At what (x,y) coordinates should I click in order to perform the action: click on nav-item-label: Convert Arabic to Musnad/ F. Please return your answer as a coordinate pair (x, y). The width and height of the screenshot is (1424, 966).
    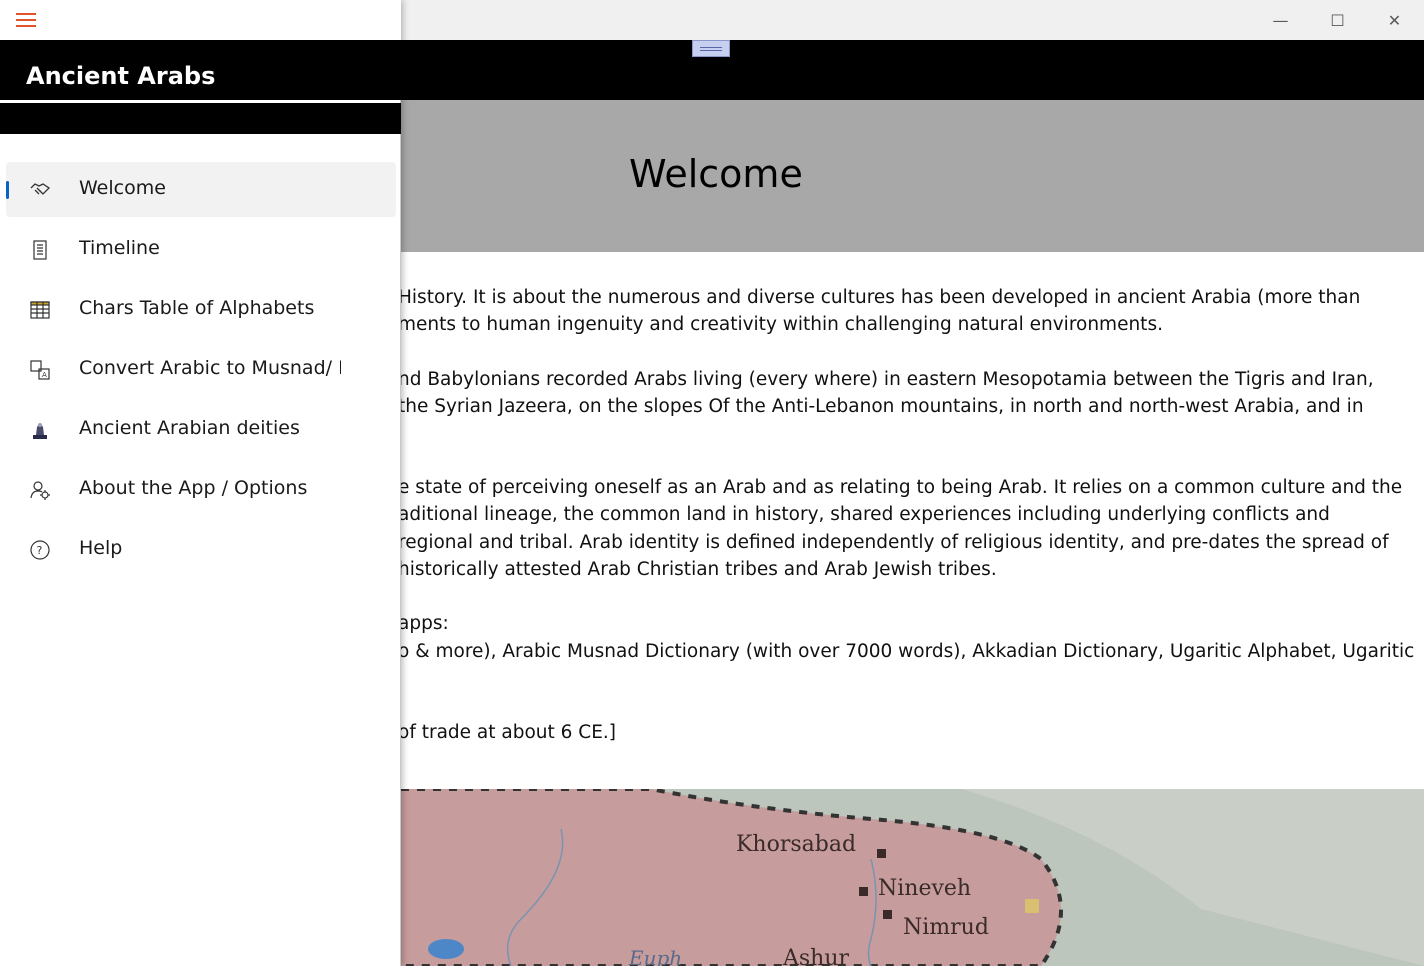
    Looking at the image, I should click on (210, 368).